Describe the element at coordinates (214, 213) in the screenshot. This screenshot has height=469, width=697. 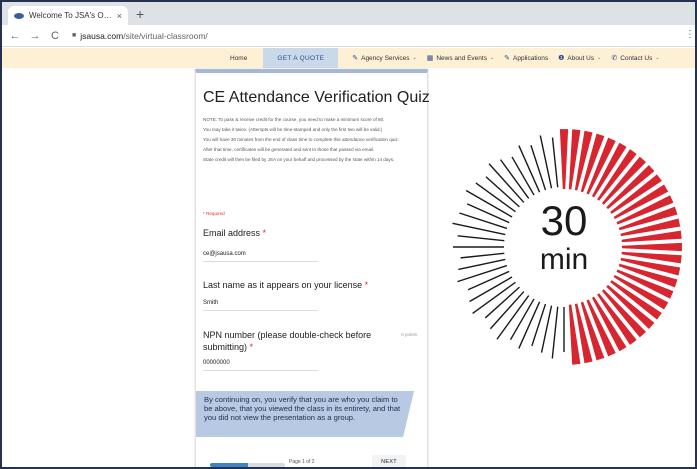
I see `required-note: * Required` at that location.